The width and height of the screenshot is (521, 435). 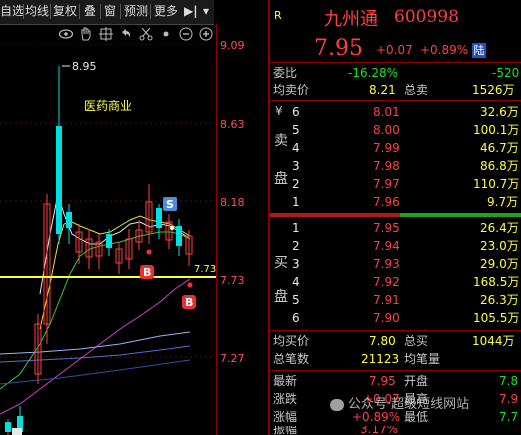 I want to click on dot-icon, so click(x=166, y=34).